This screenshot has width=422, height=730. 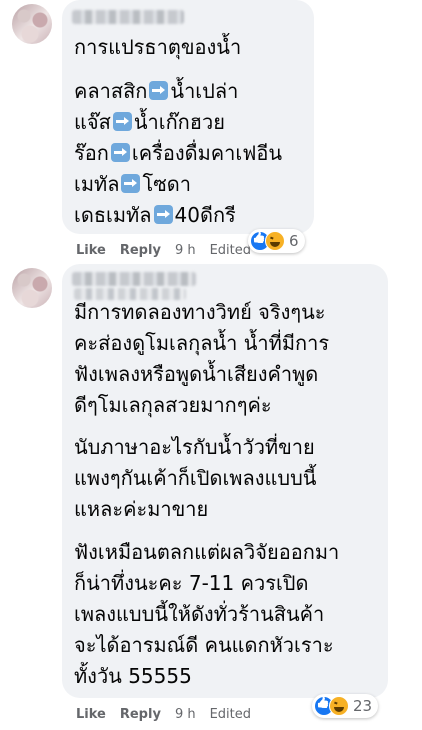 What do you see at coordinates (158, 47) in the screenshot?
I see `comment-text-line: การแปรธาตุของน้ำ` at bounding box center [158, 47].